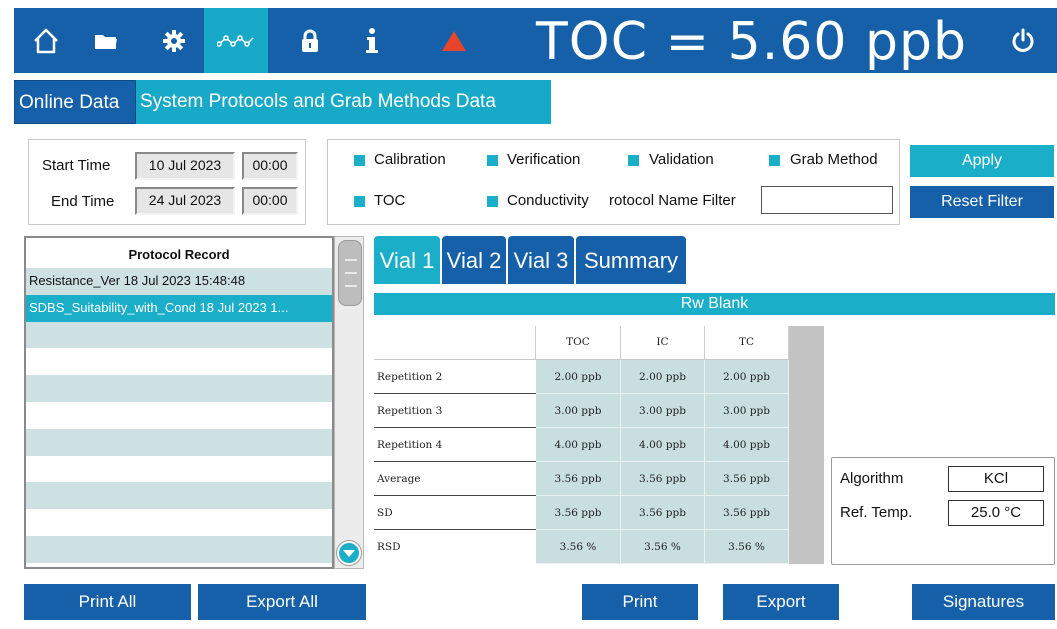  What do you see at coordinates (714, 304) in the screenshot?
I see `section-title: Rw Blank` at bounding box center [714, 304].